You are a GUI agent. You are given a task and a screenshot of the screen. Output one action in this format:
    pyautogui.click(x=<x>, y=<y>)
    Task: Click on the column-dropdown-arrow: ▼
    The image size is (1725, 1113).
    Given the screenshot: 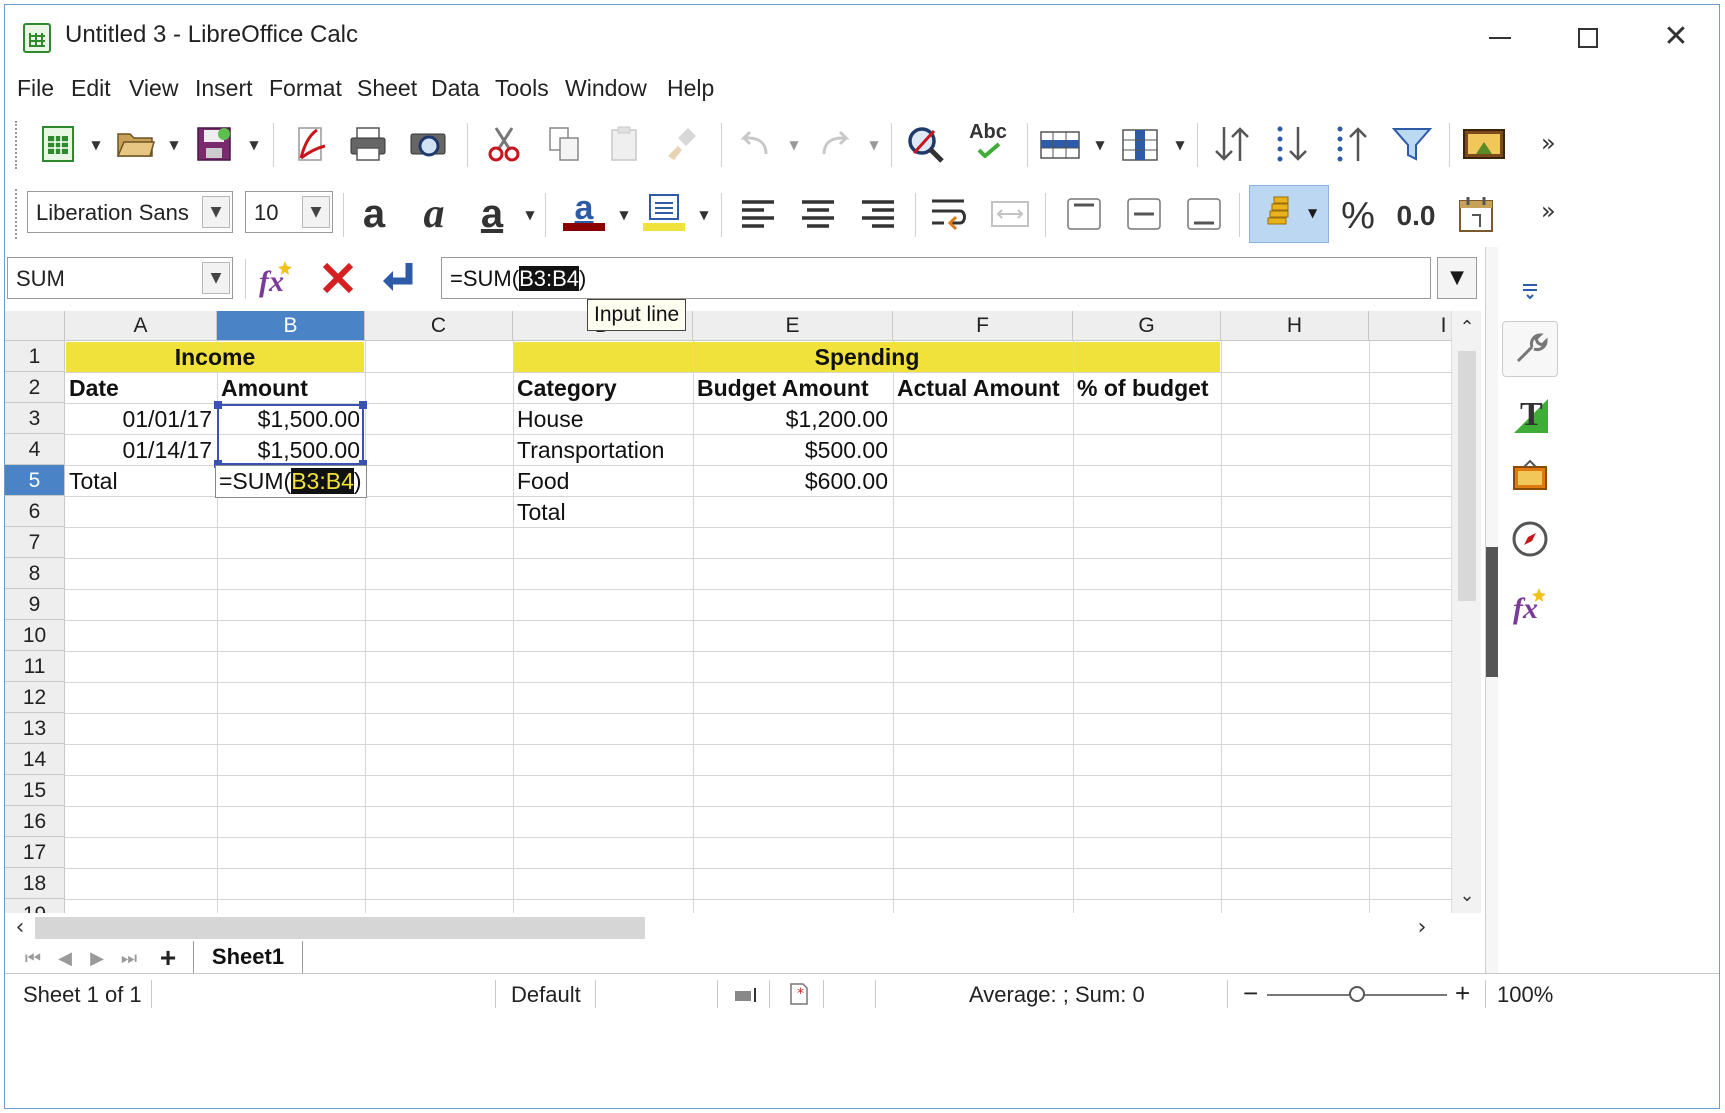 What is the action you would take?
    pyautogui.click(x=1180, y=145)
    